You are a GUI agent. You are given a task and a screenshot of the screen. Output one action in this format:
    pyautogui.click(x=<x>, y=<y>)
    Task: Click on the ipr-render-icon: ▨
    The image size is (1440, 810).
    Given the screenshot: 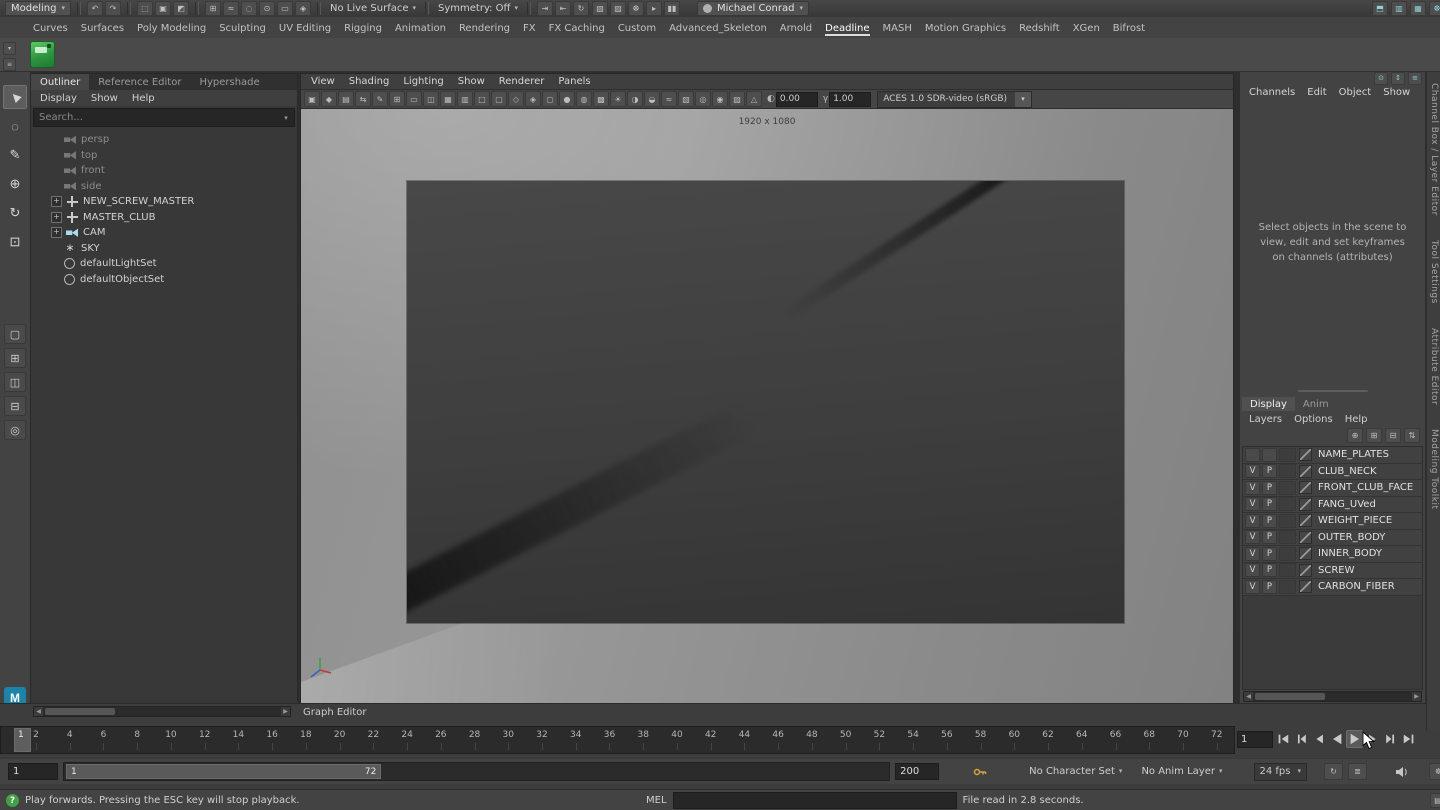 What is the action you would take?
    pyautogui.click(x=617, y=8)
    